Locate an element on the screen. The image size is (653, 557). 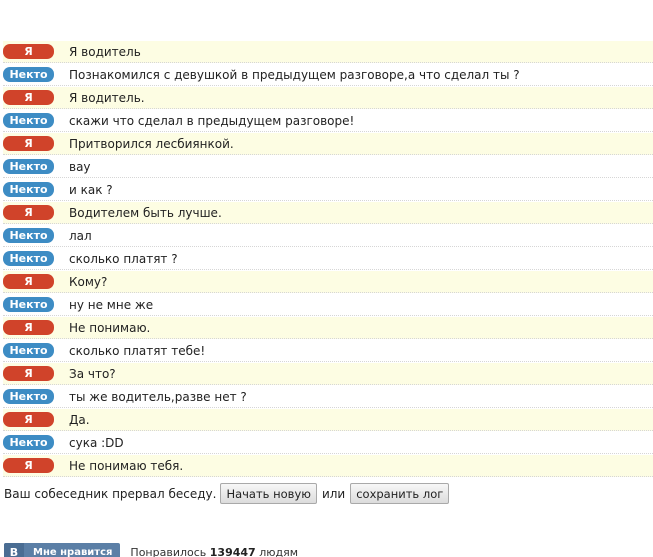
message-row: Я Я водитель. is located at coordinates (328, 98).